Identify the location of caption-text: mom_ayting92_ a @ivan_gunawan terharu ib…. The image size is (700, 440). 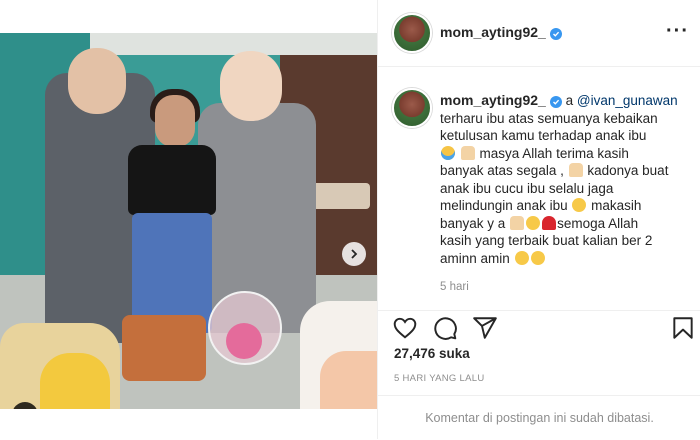
(565, 179).